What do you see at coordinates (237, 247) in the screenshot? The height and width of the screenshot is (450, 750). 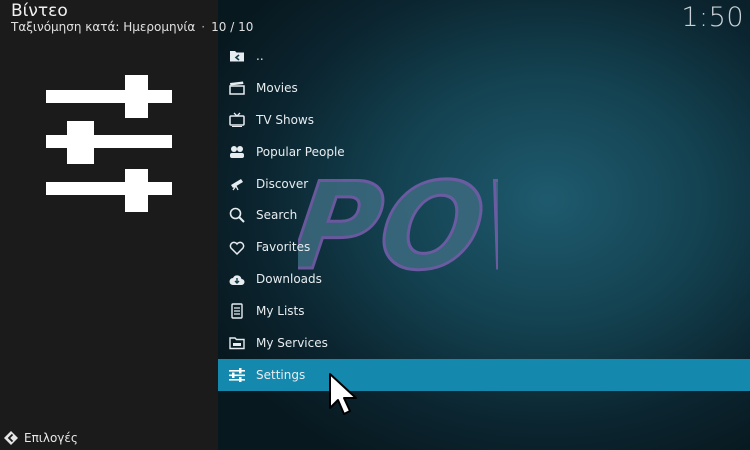 I see `heart-icon` at bounding box center [237, 247].